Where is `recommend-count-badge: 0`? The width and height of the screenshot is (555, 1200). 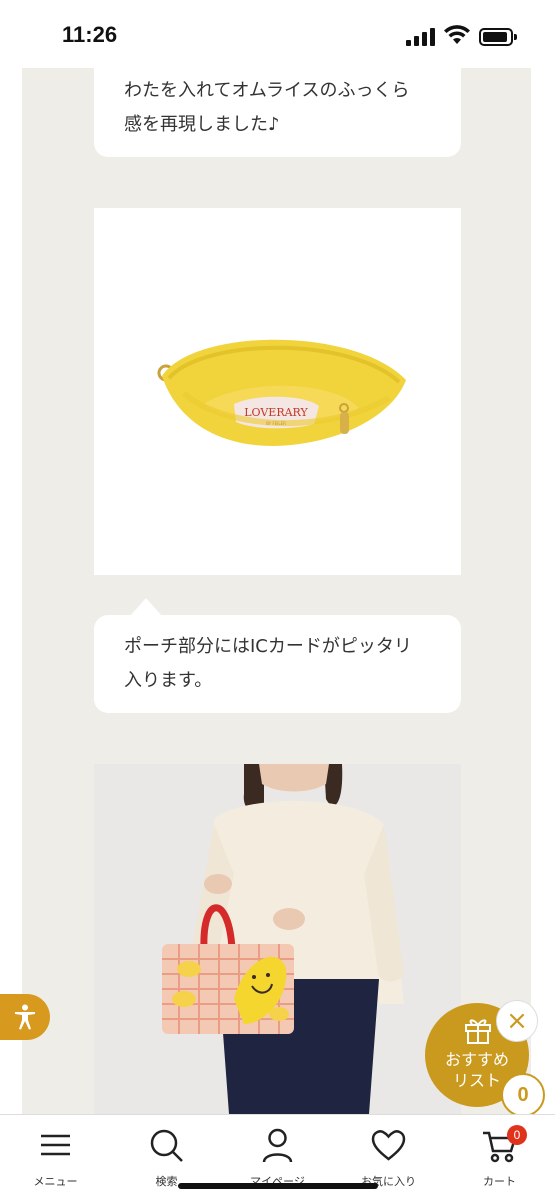 recommend-count-badge: 0 is located at coordinates (523, 1095).